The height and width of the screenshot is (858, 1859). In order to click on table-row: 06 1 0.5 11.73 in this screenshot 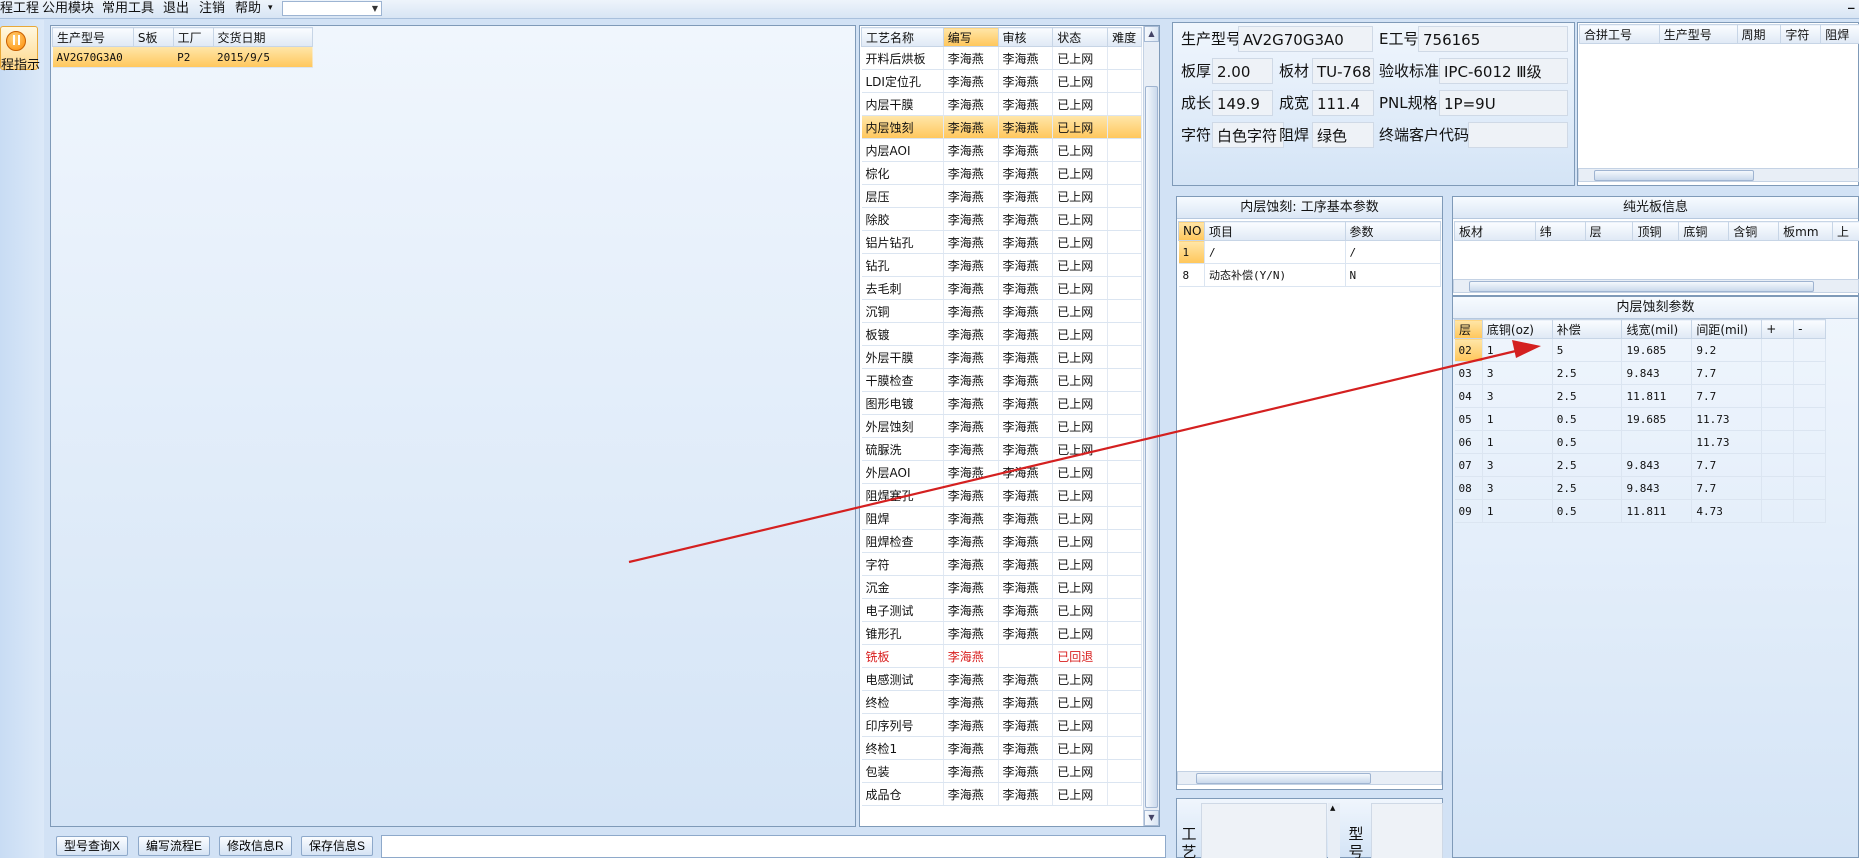, I will do `click(1640, 442)`.